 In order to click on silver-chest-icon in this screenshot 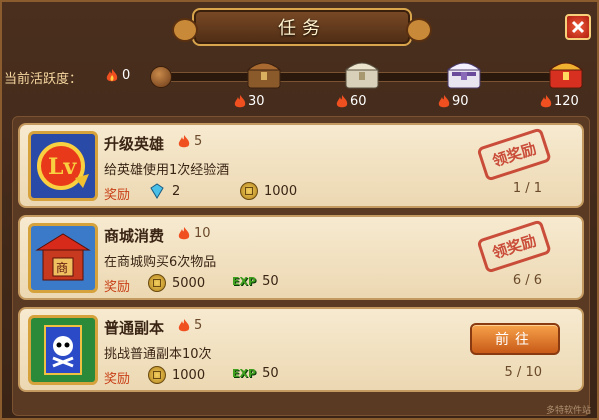, I will do `click(362, 75)`.